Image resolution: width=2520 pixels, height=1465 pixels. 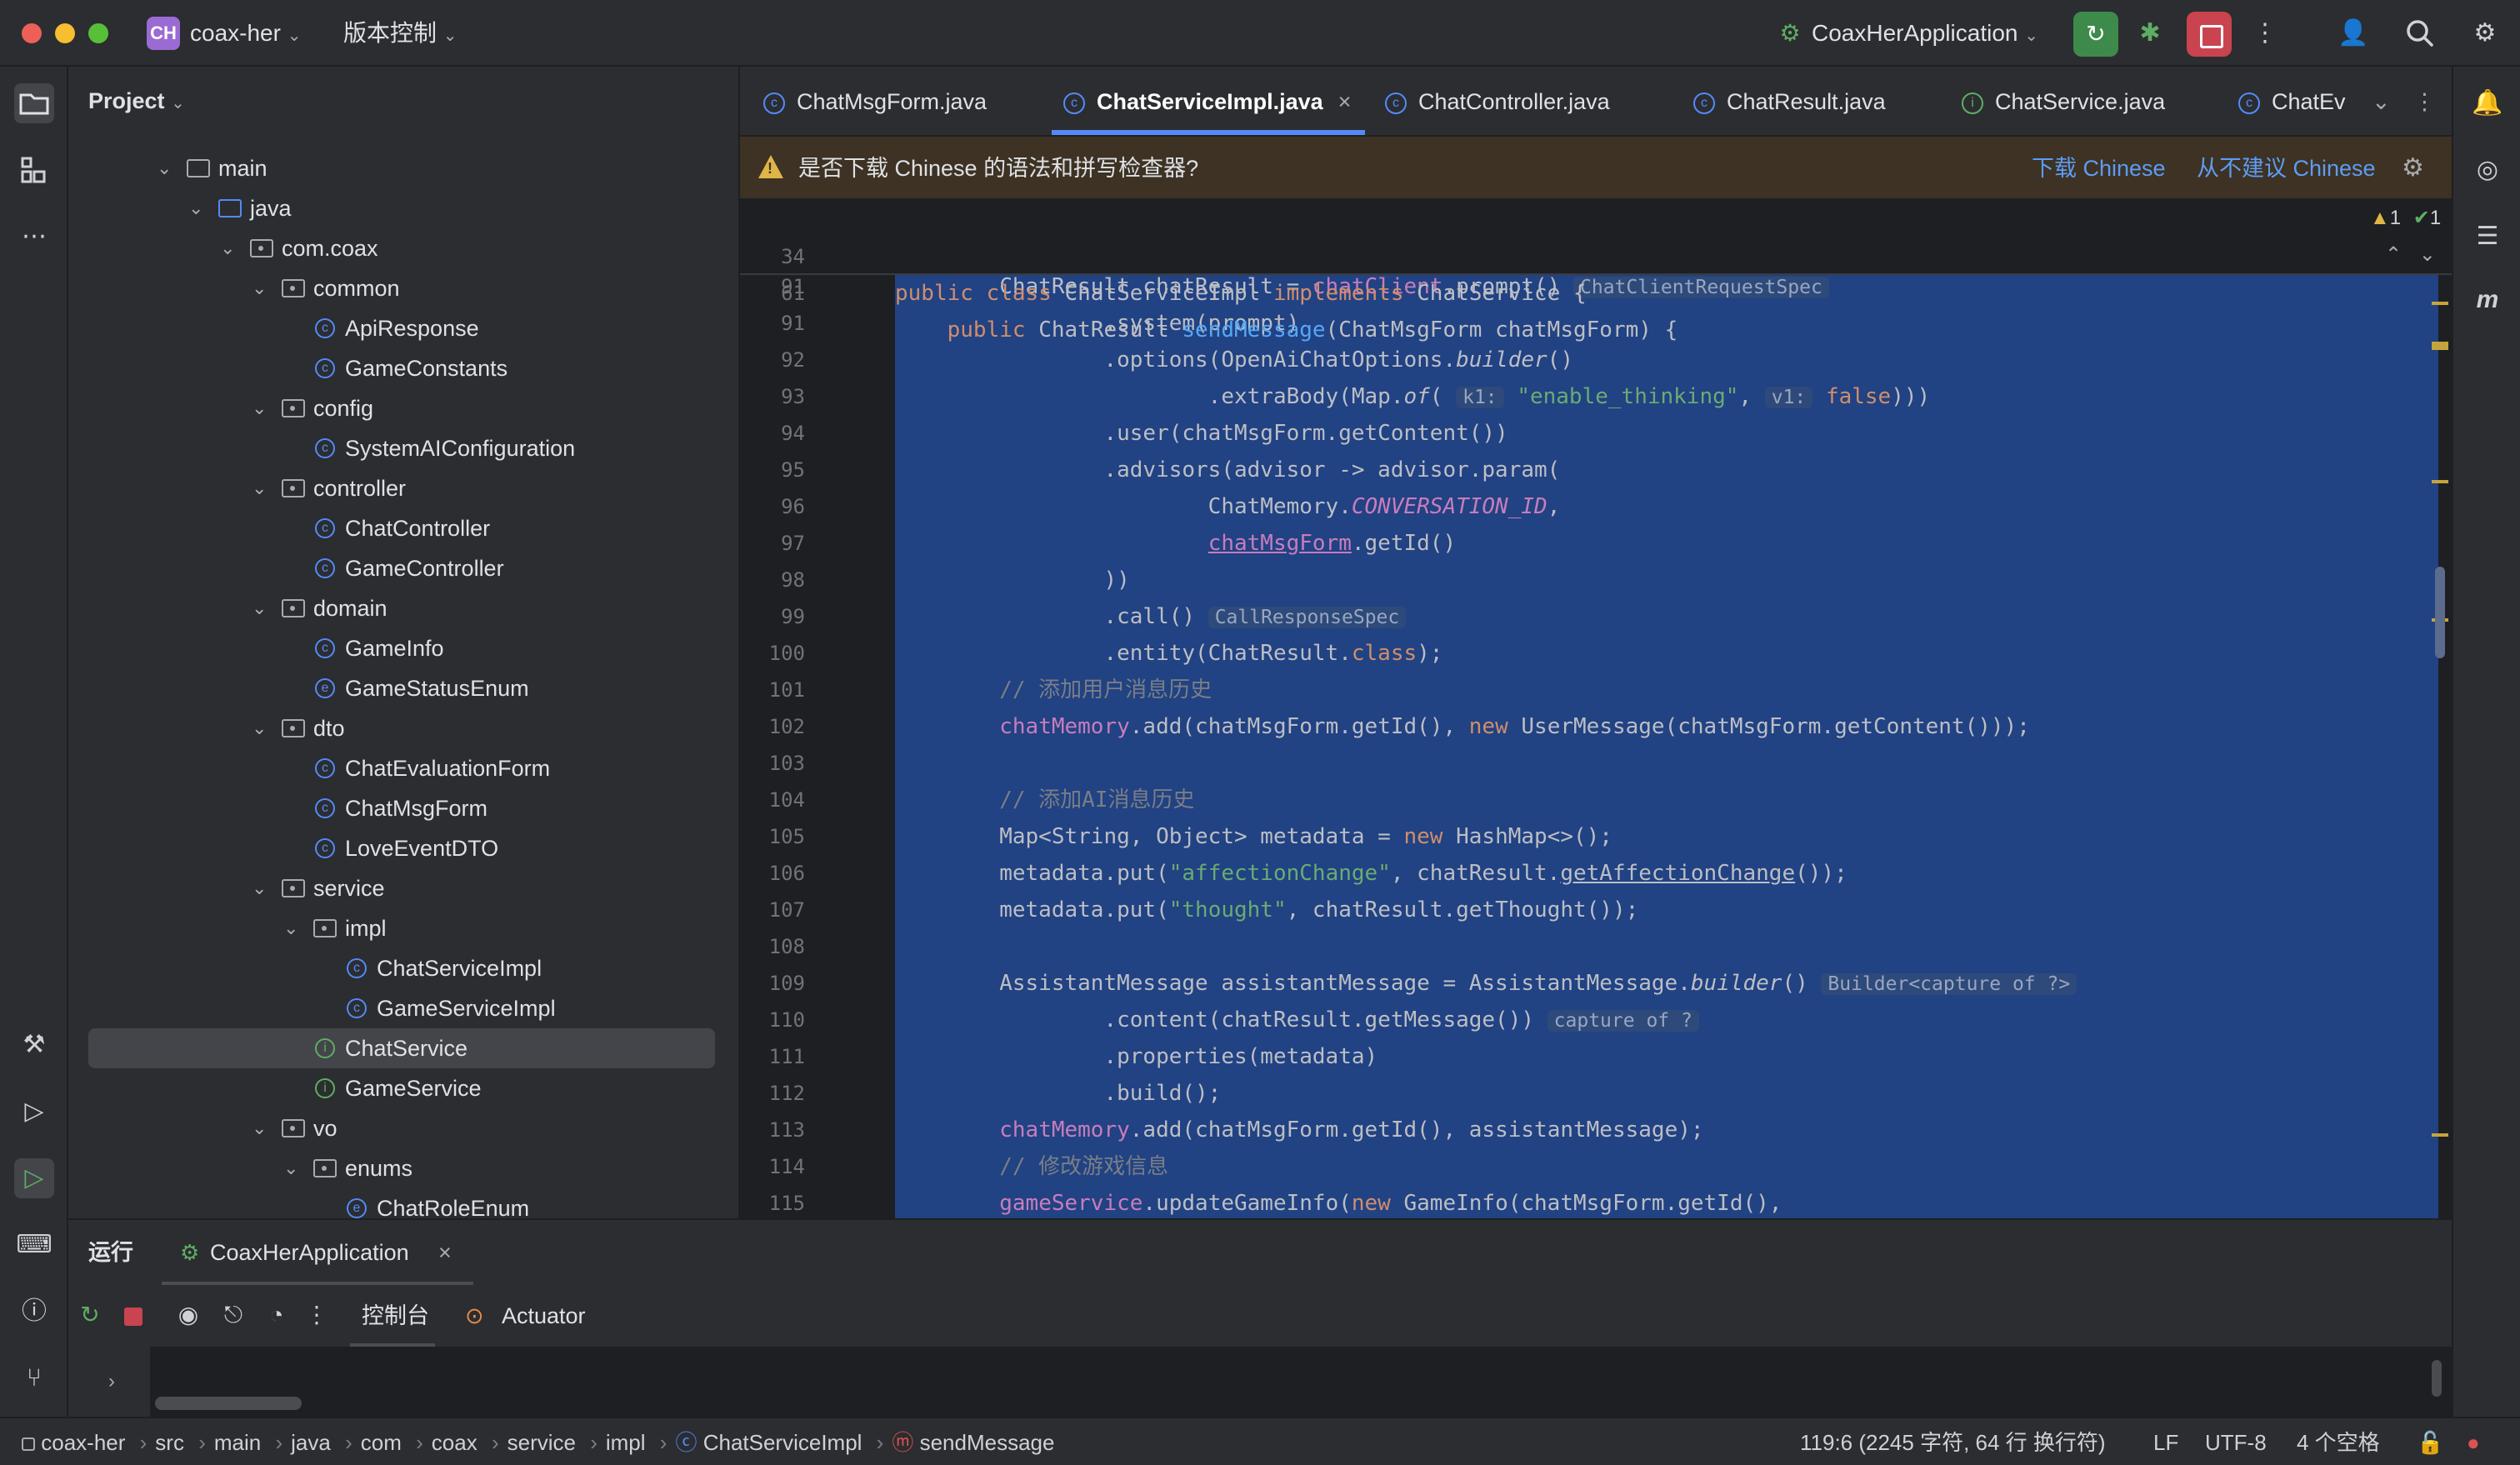 I want to click on maven-button: m, so click(x=2488, y=300).